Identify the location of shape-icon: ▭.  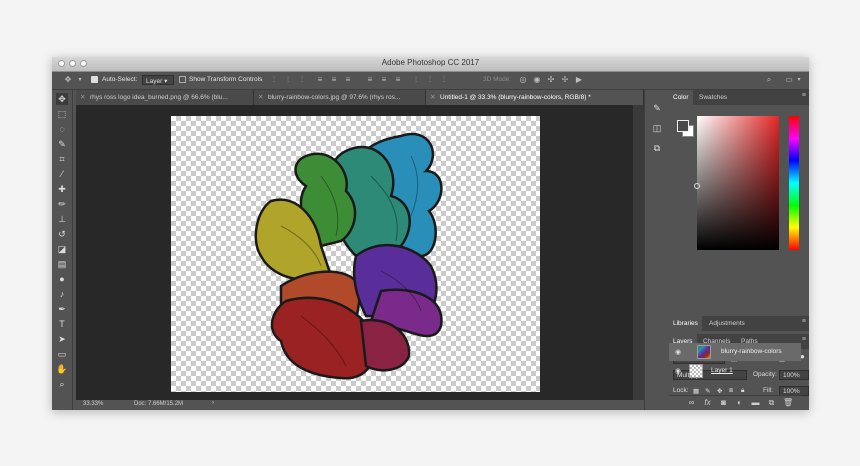
(62, 354).